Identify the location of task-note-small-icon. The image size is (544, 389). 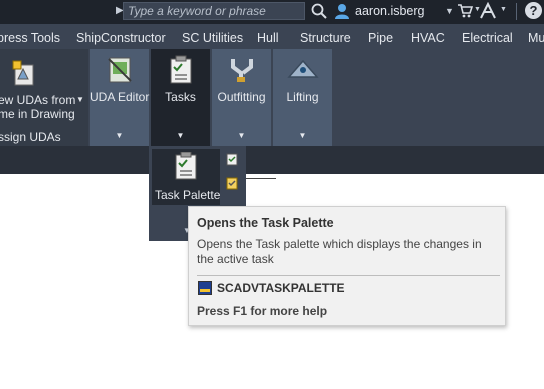
(232, 183).